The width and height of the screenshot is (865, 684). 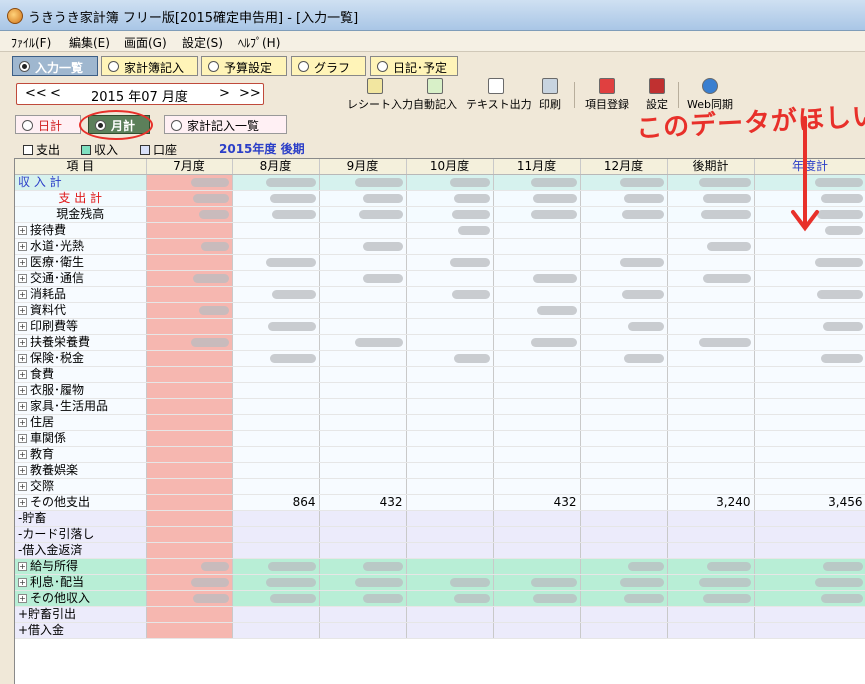 I want to click on table-row: -カード引落し, so click(x=440, y=535).